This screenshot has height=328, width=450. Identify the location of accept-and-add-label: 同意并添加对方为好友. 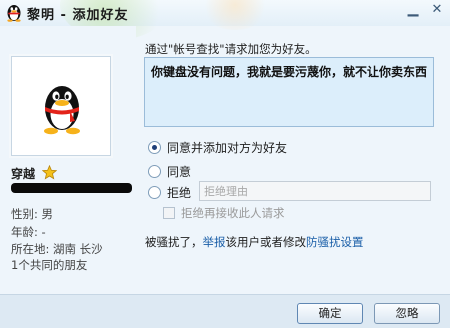
(227, 147).